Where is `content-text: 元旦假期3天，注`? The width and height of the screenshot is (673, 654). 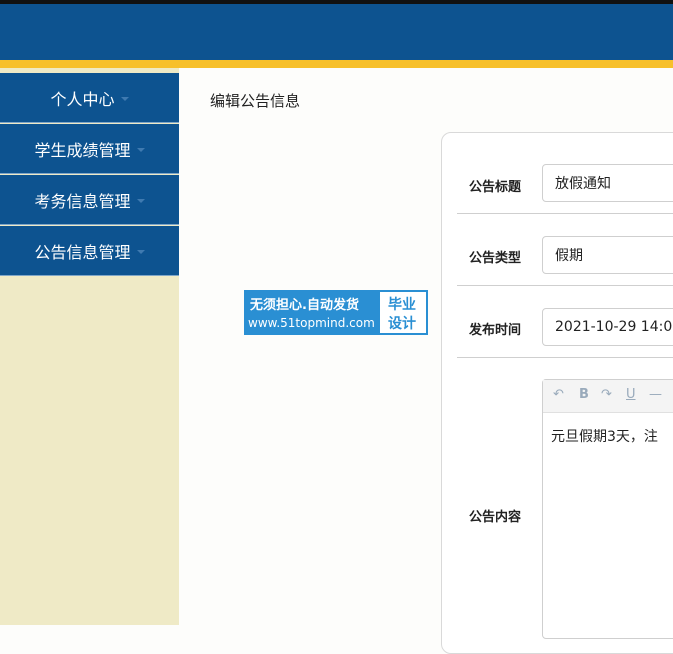
content-text: 元旦假期3天，注 is located at coordinates (604, 436).